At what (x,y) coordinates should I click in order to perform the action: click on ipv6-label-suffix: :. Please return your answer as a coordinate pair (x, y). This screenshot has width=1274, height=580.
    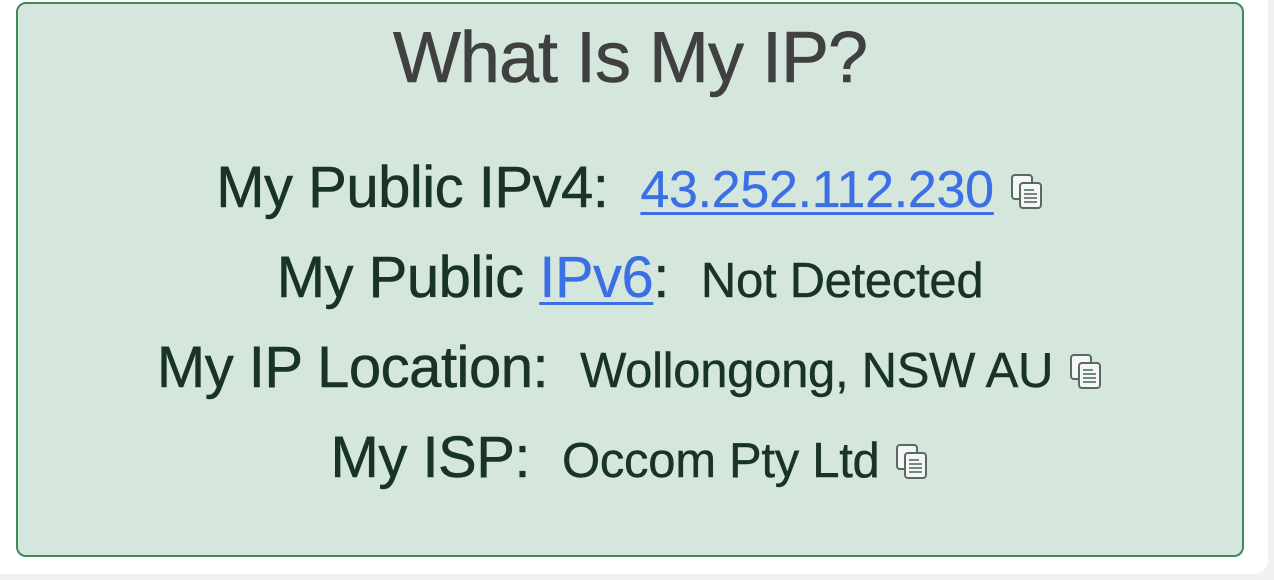
    Looking at the image, I should click on (661, 278).